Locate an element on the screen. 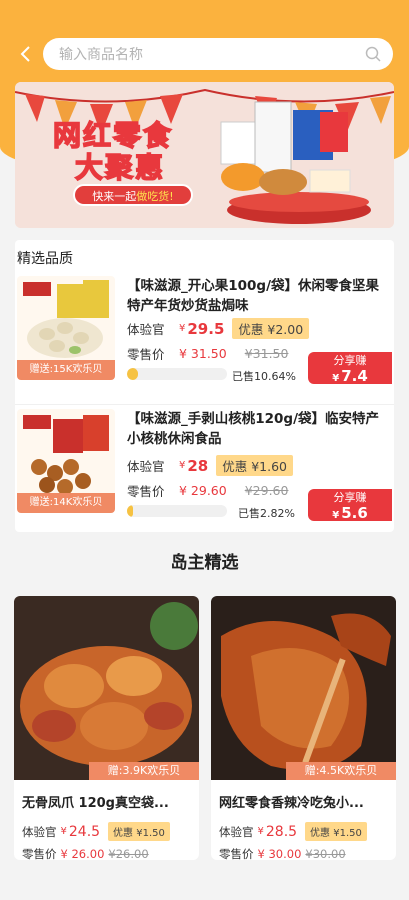 The height and width of the screenshot is (900, 409). share-value: 7.4 is located at coordinates (354, 376).